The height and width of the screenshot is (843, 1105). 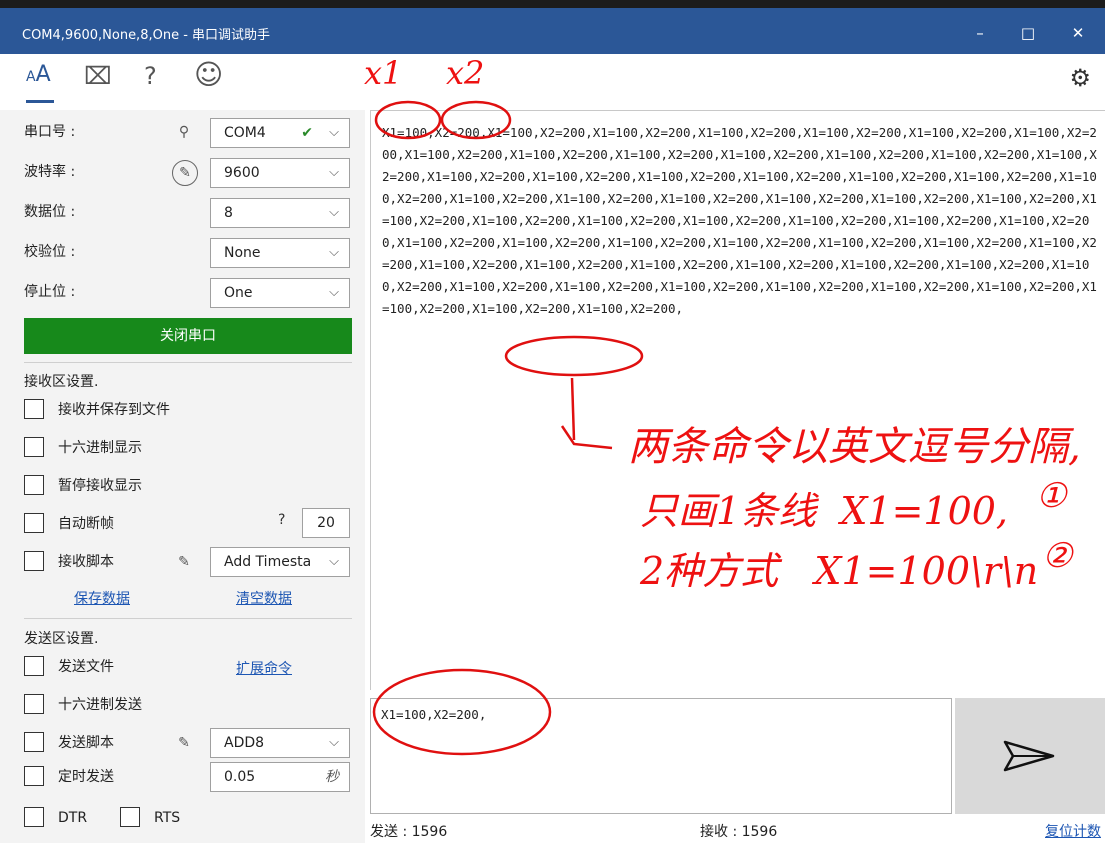 I want to click on timed-unit: 秒, so click(x=332, y=777).